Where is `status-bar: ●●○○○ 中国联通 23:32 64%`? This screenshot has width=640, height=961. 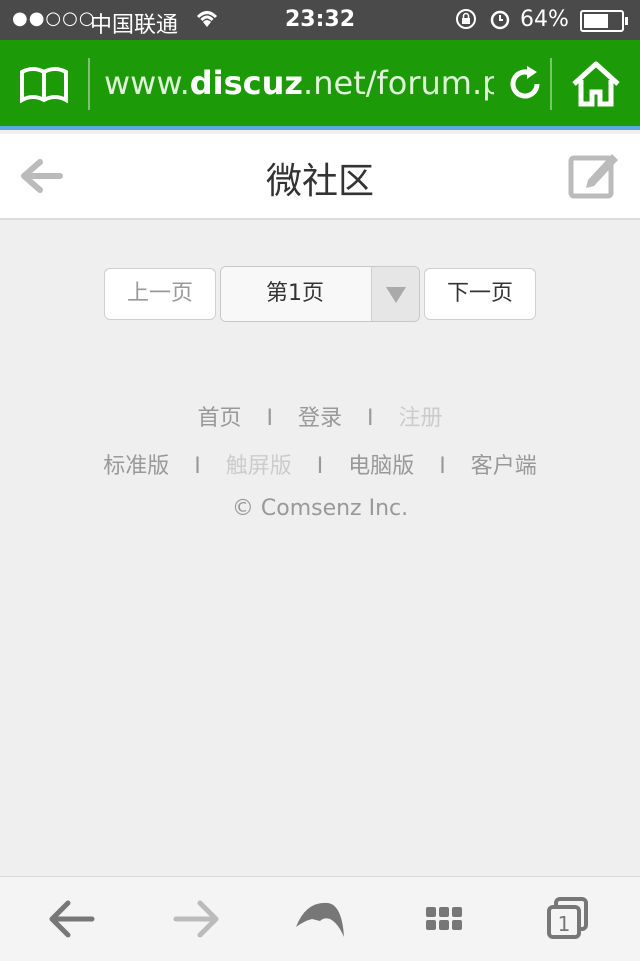 status-bar: ●●○○○ 中国联通 23:32 64% is located at coordinates (320, 20).